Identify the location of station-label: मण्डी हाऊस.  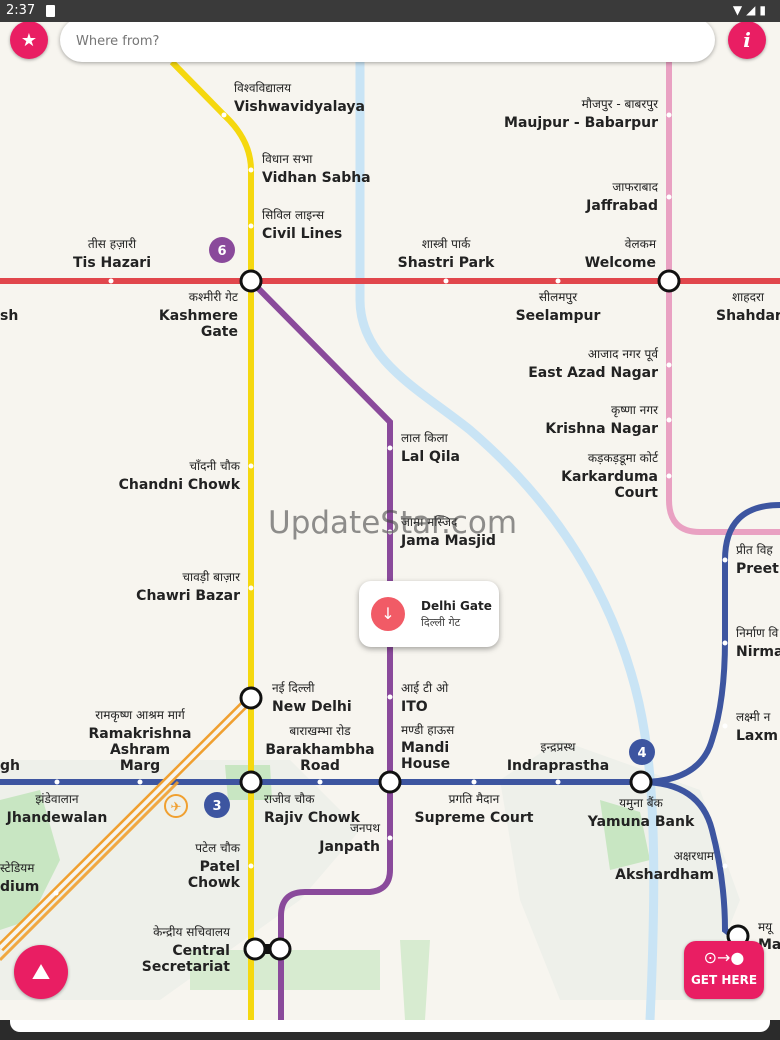
(428, 730).